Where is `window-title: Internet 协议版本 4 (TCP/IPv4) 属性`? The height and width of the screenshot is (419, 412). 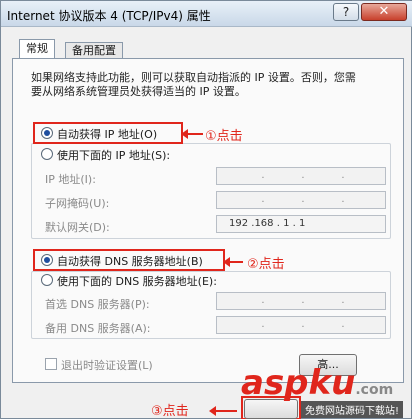
window-title: Internet 协议版本 4 (TCP/IPv4) 属性 is located at coordinates (109, 16).